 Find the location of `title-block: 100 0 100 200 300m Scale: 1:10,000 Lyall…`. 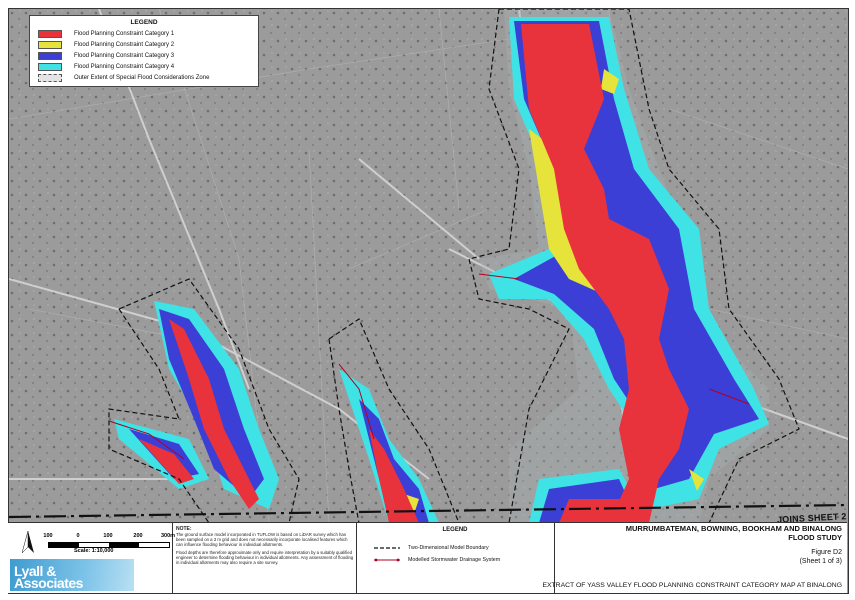

title-block: 100 0 100 200 300m Scale: 1:10,000 Lyall… is located at coordinates (427, 557).